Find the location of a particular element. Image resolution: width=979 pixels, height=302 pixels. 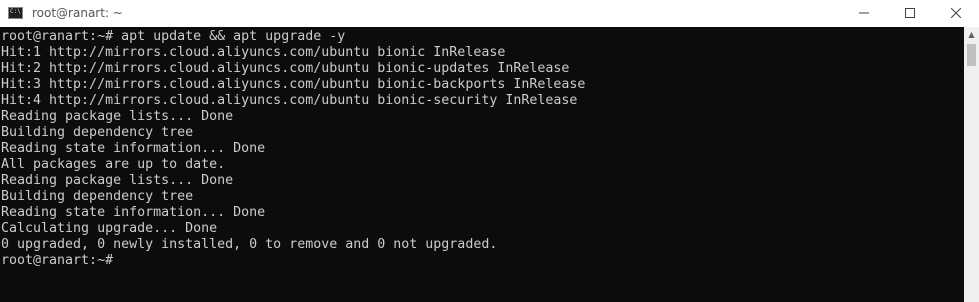

maximize-button is located at coordinates (910, 13).